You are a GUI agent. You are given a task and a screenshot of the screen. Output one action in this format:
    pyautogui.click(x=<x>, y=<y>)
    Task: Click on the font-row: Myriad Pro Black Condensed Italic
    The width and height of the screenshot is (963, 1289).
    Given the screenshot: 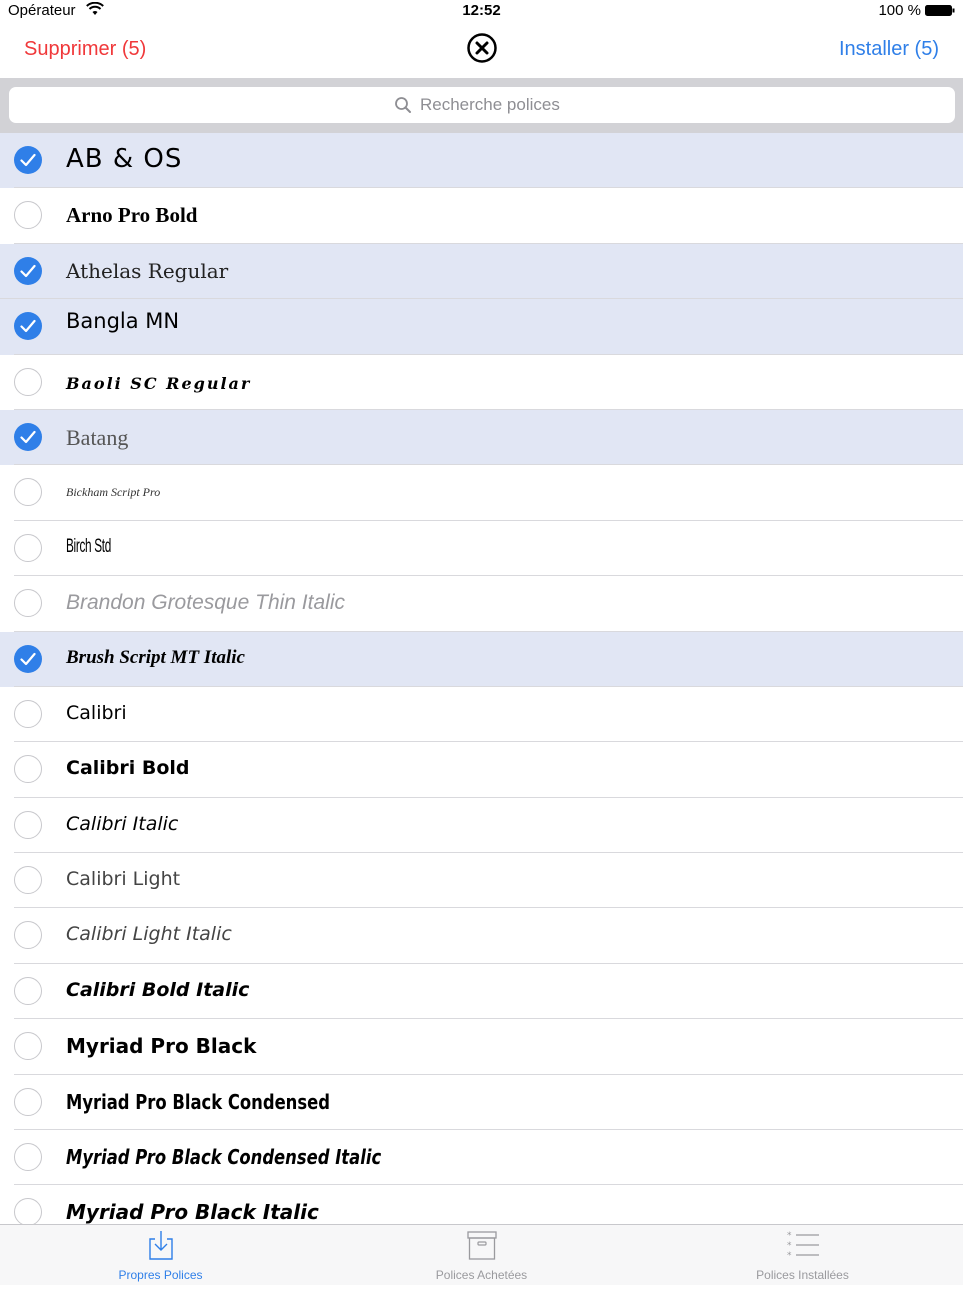 What is the action you would take?
    pyautogui.click(x=481, y=1158)
    